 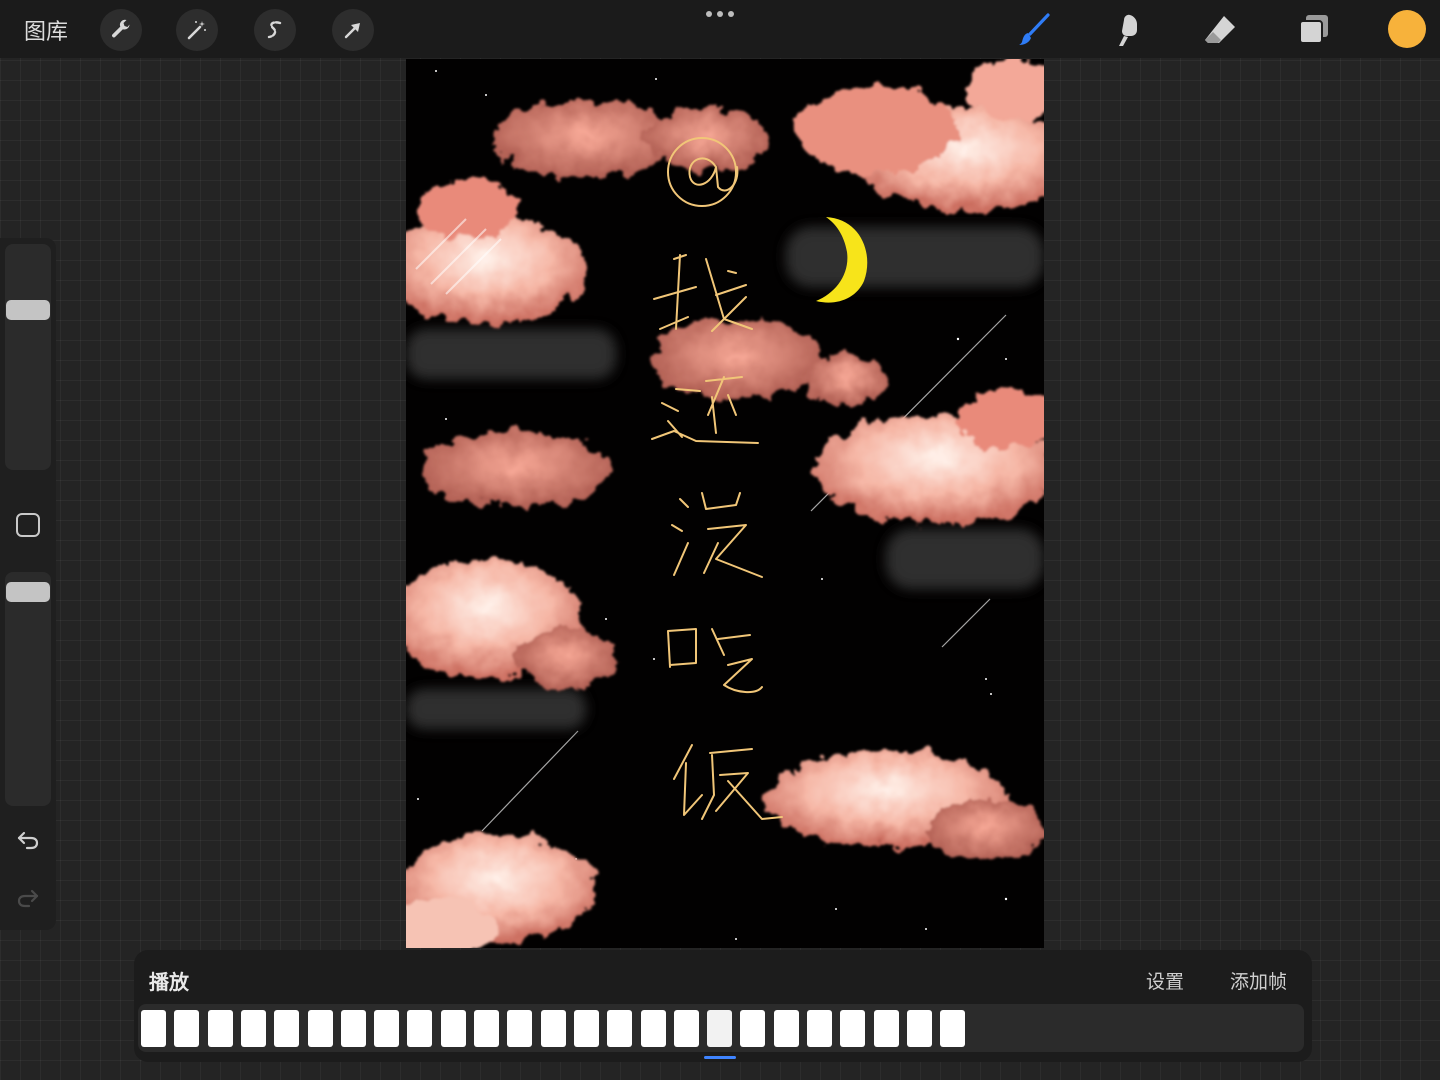 I want to click on brush-size-thumb, so click(x=28, y=310).